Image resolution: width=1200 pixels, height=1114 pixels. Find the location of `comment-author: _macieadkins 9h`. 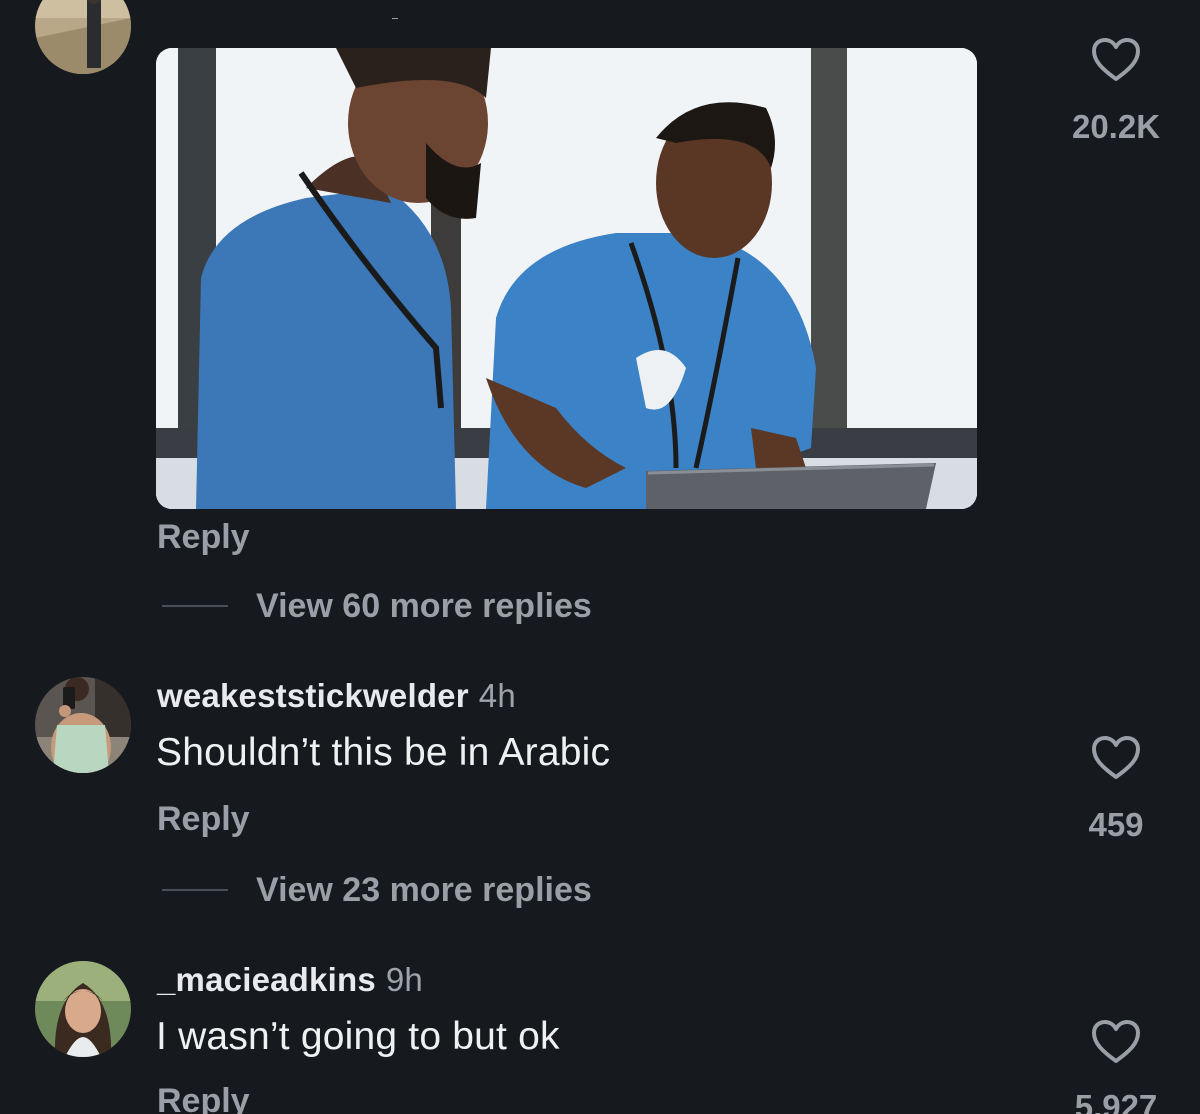

comment-author: _macieadkins 9h is located at coordinates (290, 980).